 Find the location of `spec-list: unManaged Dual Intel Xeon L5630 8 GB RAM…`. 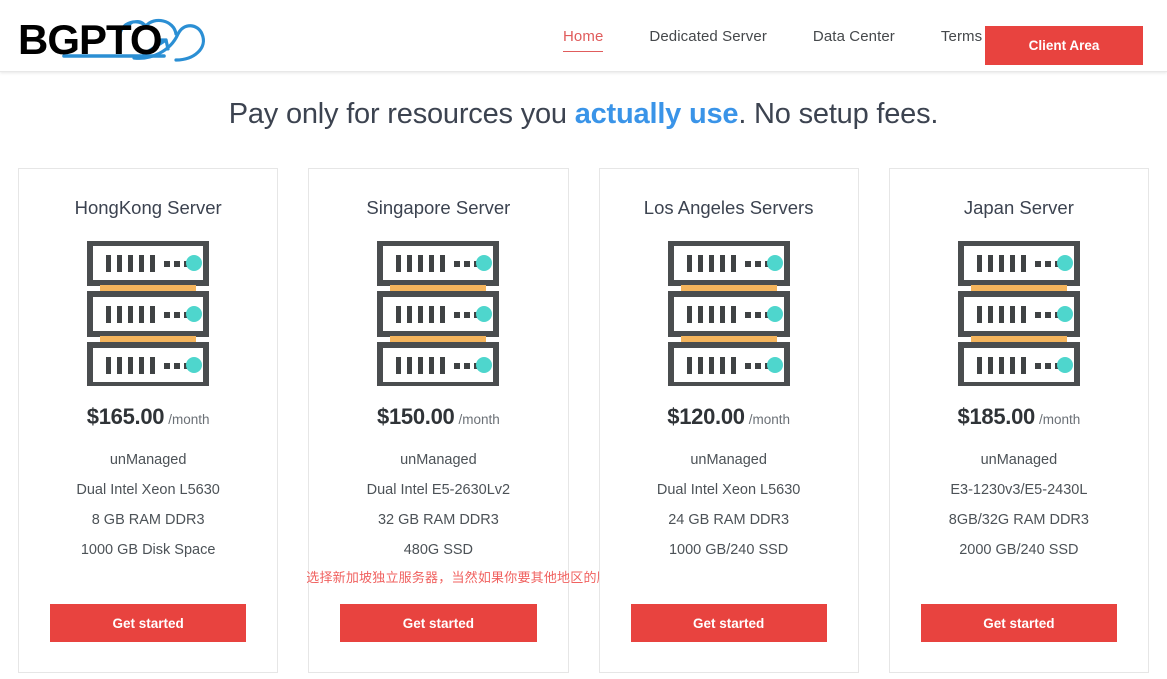

spec-list: unManaged Dual Intel Xeon L5630 8 GB RAM… is located at coordinates (148, 505).